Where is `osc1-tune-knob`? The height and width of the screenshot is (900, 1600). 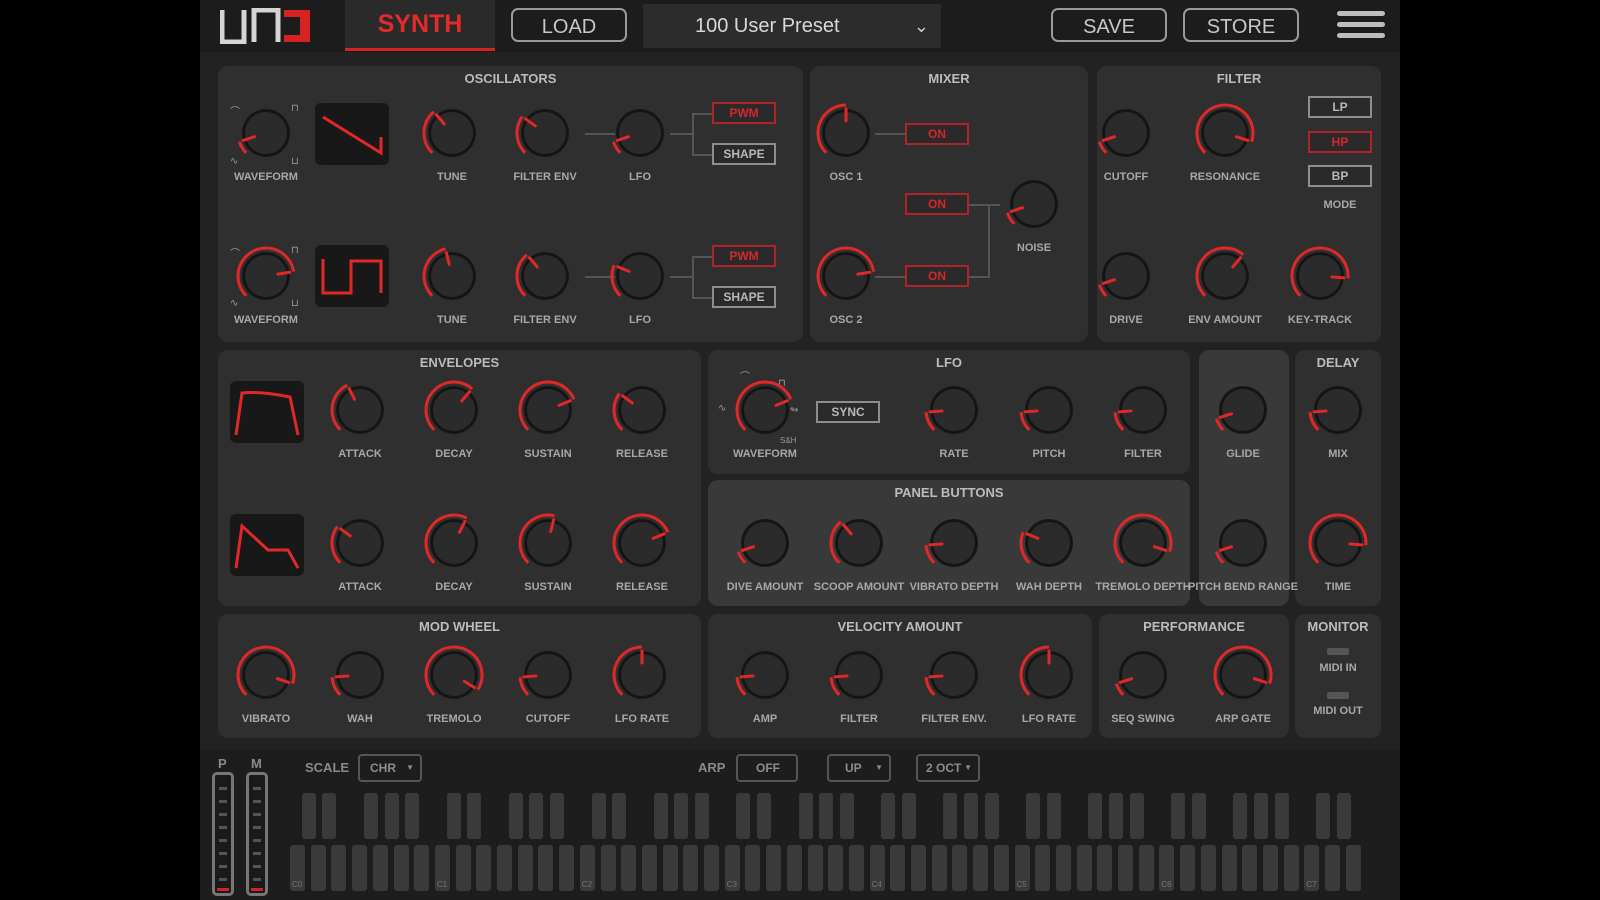
osc1-tune-knob is located at coordinates (452, 133).